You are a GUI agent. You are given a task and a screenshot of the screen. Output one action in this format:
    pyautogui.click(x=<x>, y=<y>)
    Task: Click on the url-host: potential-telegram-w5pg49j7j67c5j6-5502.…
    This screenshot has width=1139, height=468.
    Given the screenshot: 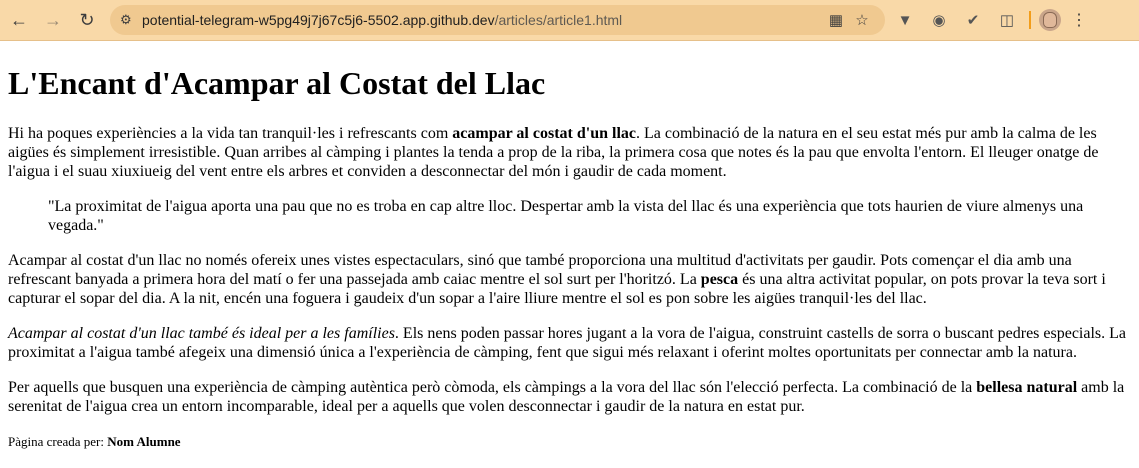 What is the action you would take?
    pyautogui.click(x=318, y=20)
    